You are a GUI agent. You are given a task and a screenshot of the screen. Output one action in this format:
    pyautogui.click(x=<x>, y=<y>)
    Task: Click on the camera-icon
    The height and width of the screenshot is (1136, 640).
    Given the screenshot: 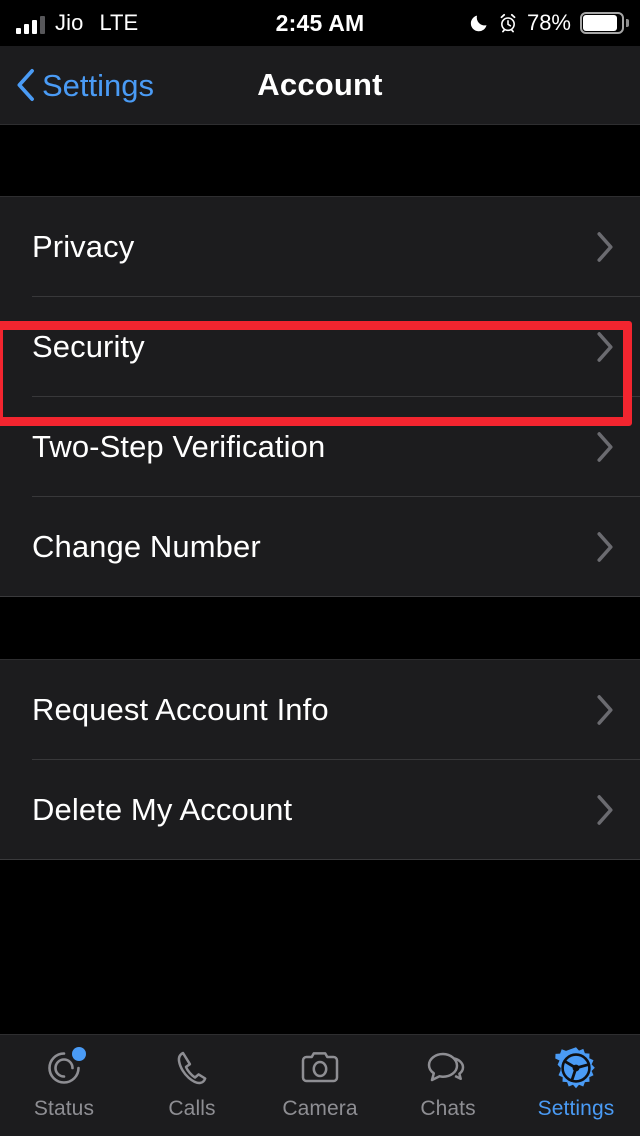 What is the action you would take?
    pyautogui.click(x=320, y=1068)
    